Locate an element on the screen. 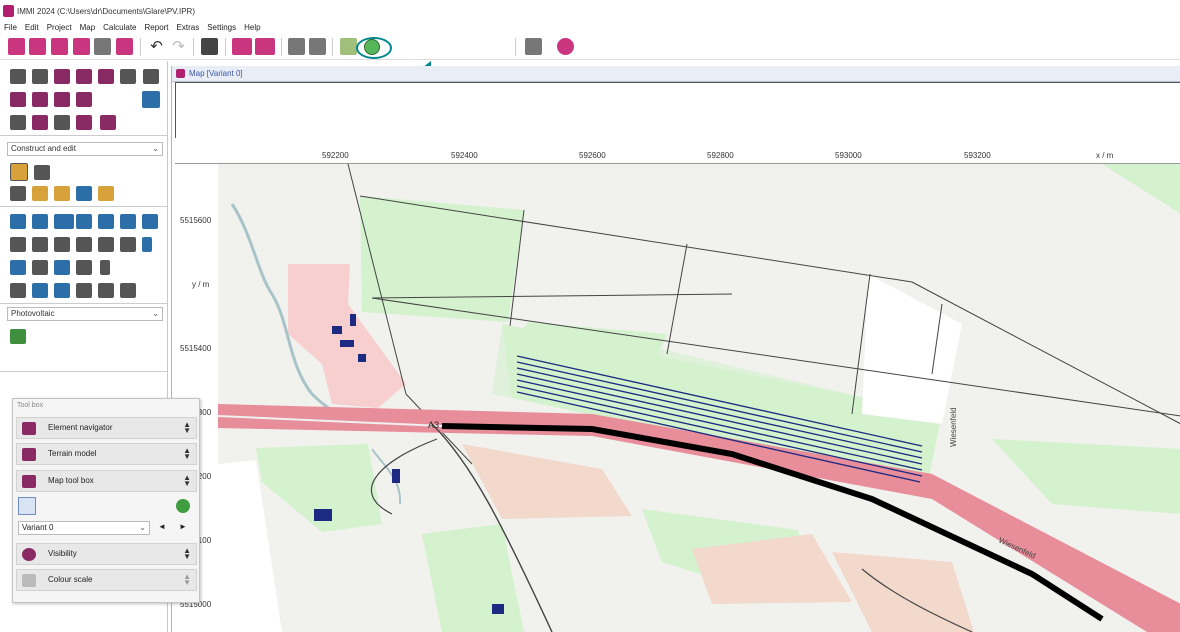 The width and height of the screenshot is (1180, 632). glare-calculation-icon is located at coordinates (372, 47).